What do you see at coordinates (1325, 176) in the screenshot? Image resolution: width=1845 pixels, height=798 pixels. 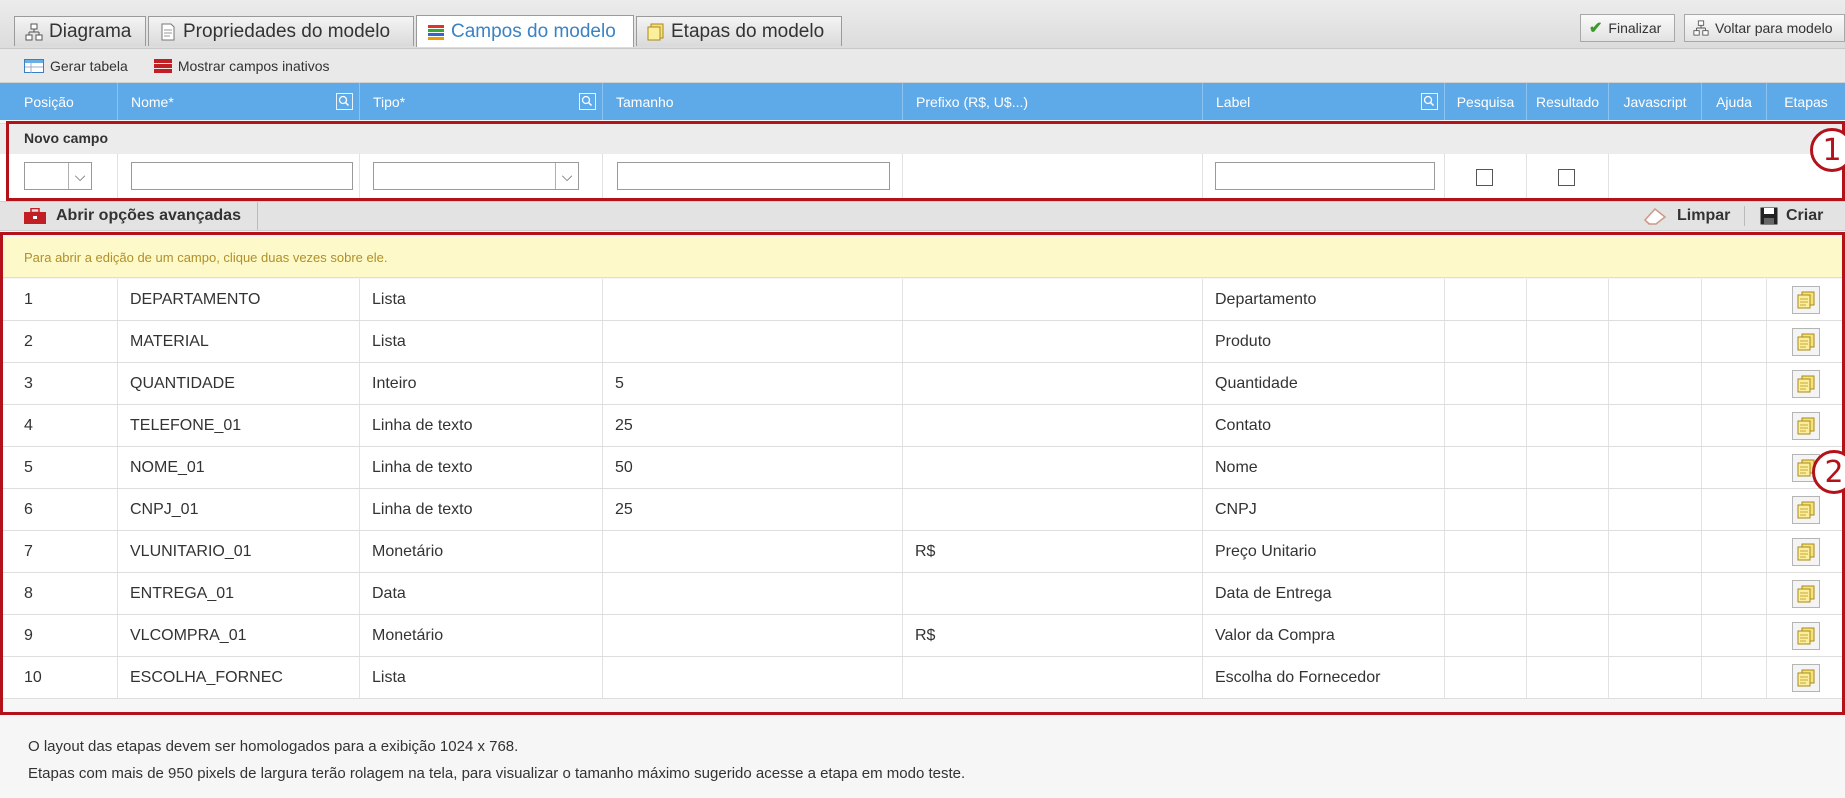 I see `label-input` at bounding box center [1325, 176].